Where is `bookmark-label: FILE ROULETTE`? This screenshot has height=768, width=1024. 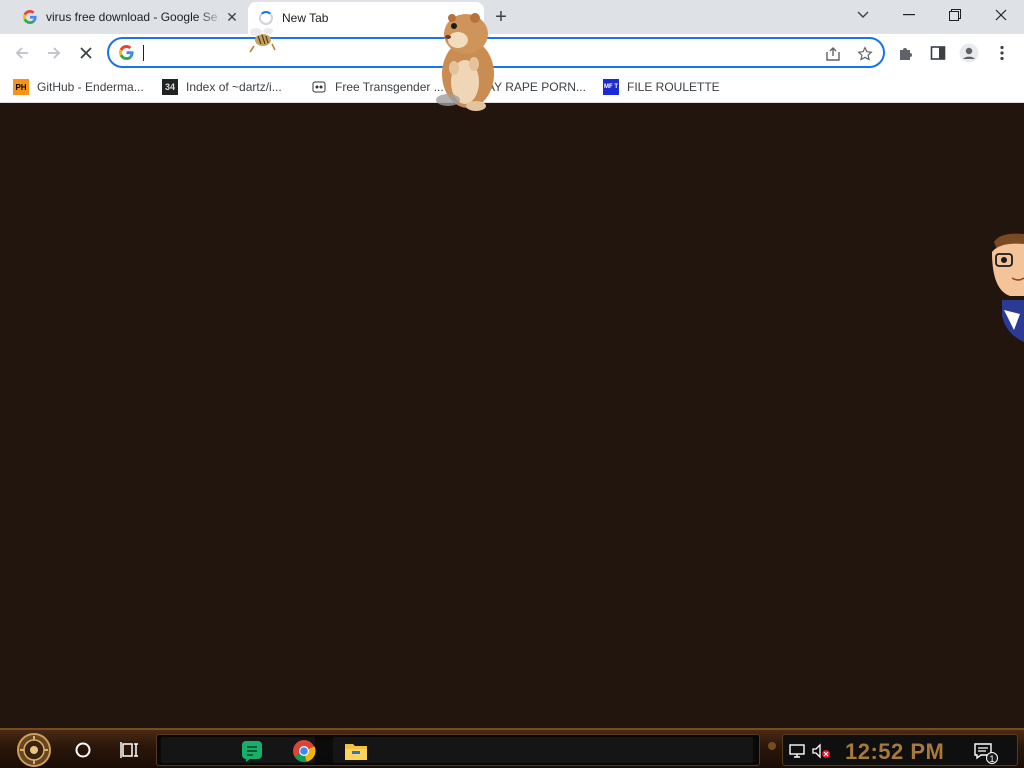 bookmark-label: FILE ROULETTE is located at coordinates (673, 87).